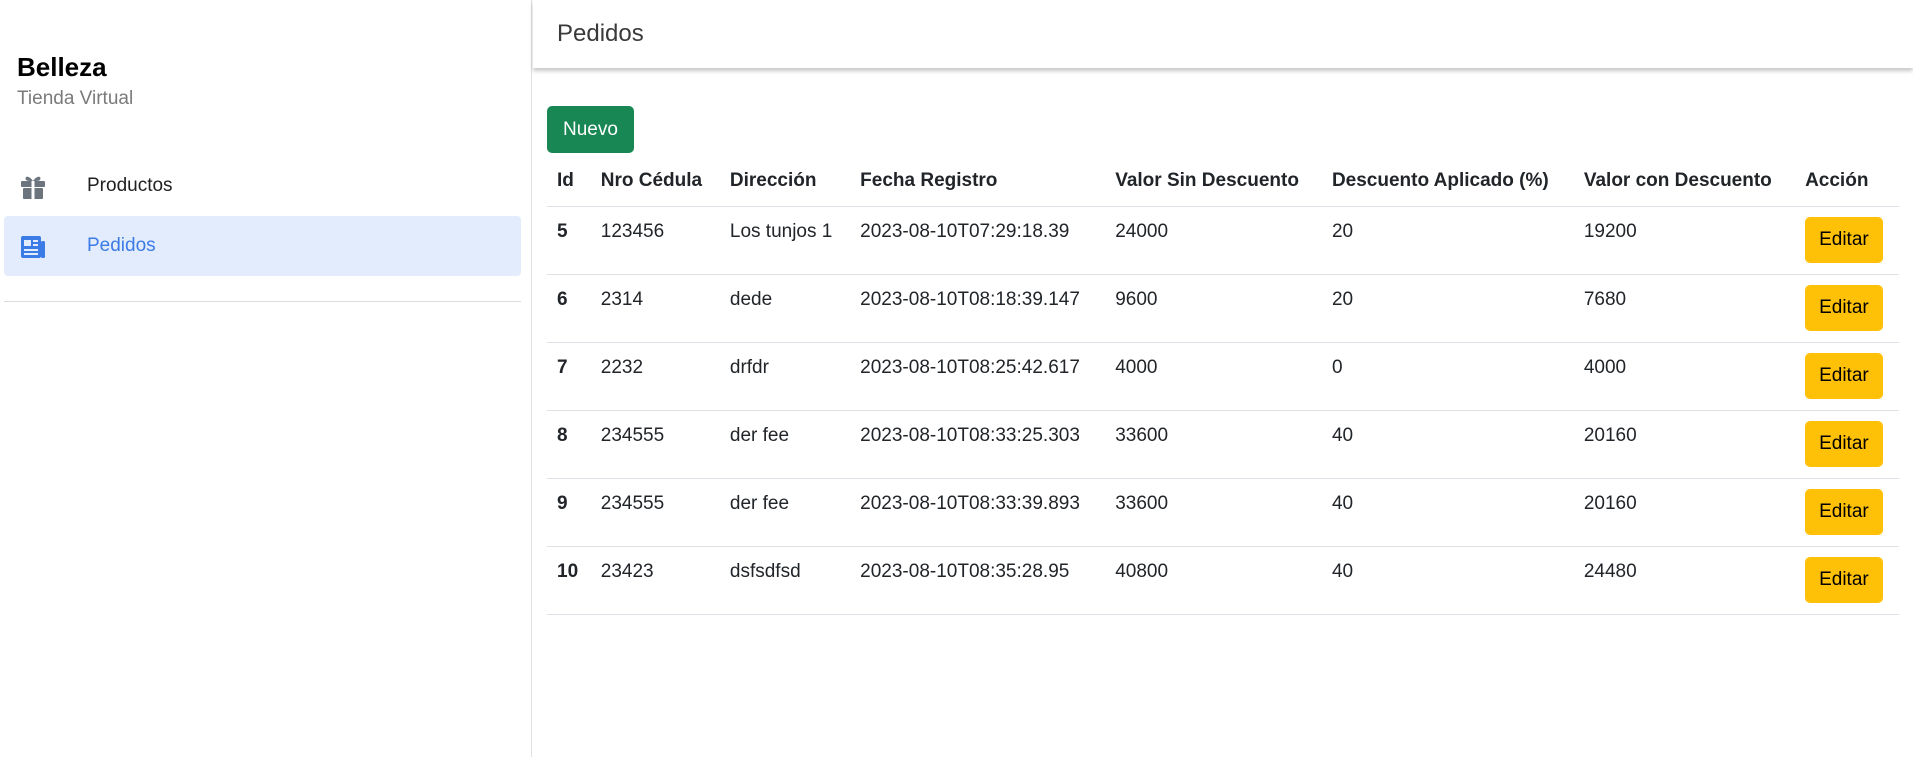  I want to click on cell-id: 9, so click(569, 512).